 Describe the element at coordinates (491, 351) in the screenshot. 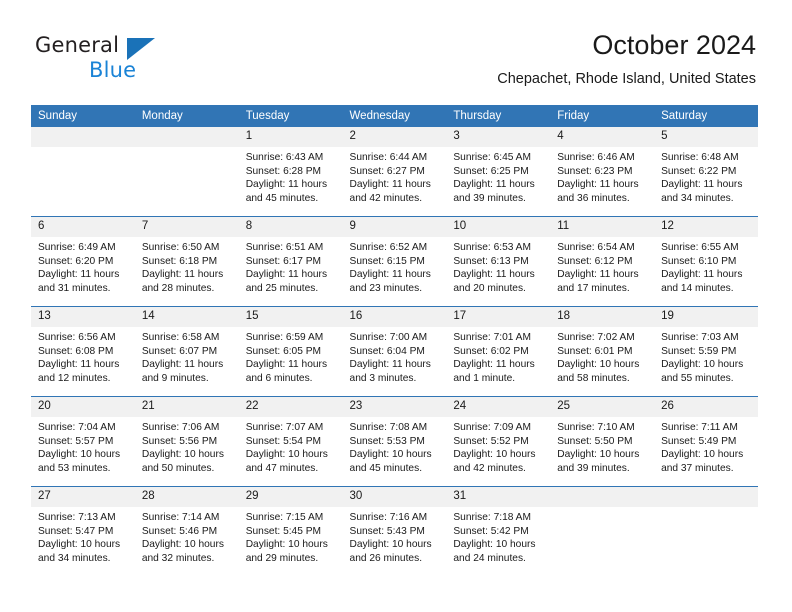

I see `sunset-text: Sunset: 6:02 PM` at that location.